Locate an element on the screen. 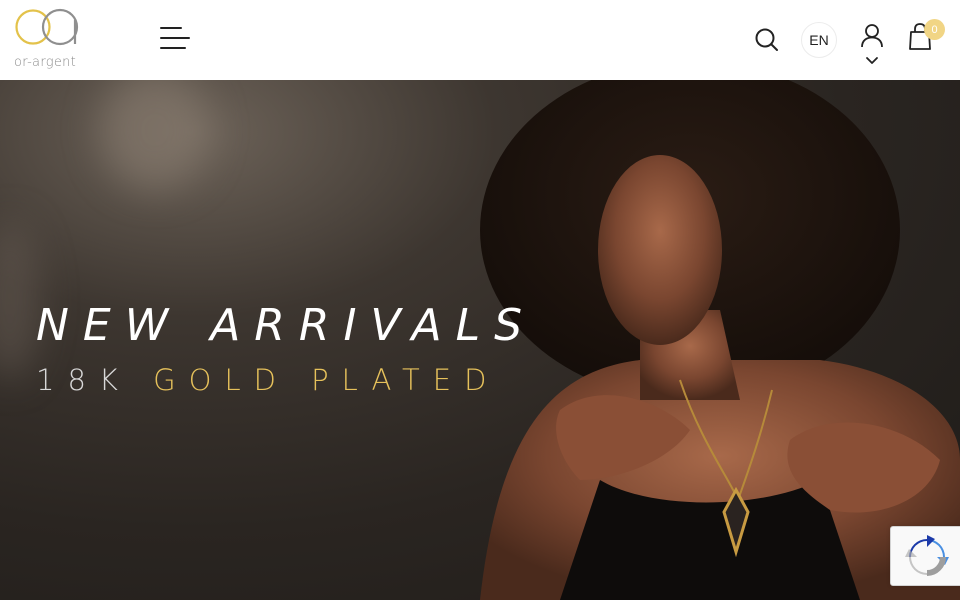  cart-count-badge: 0 is located at coordinates (934, 29).